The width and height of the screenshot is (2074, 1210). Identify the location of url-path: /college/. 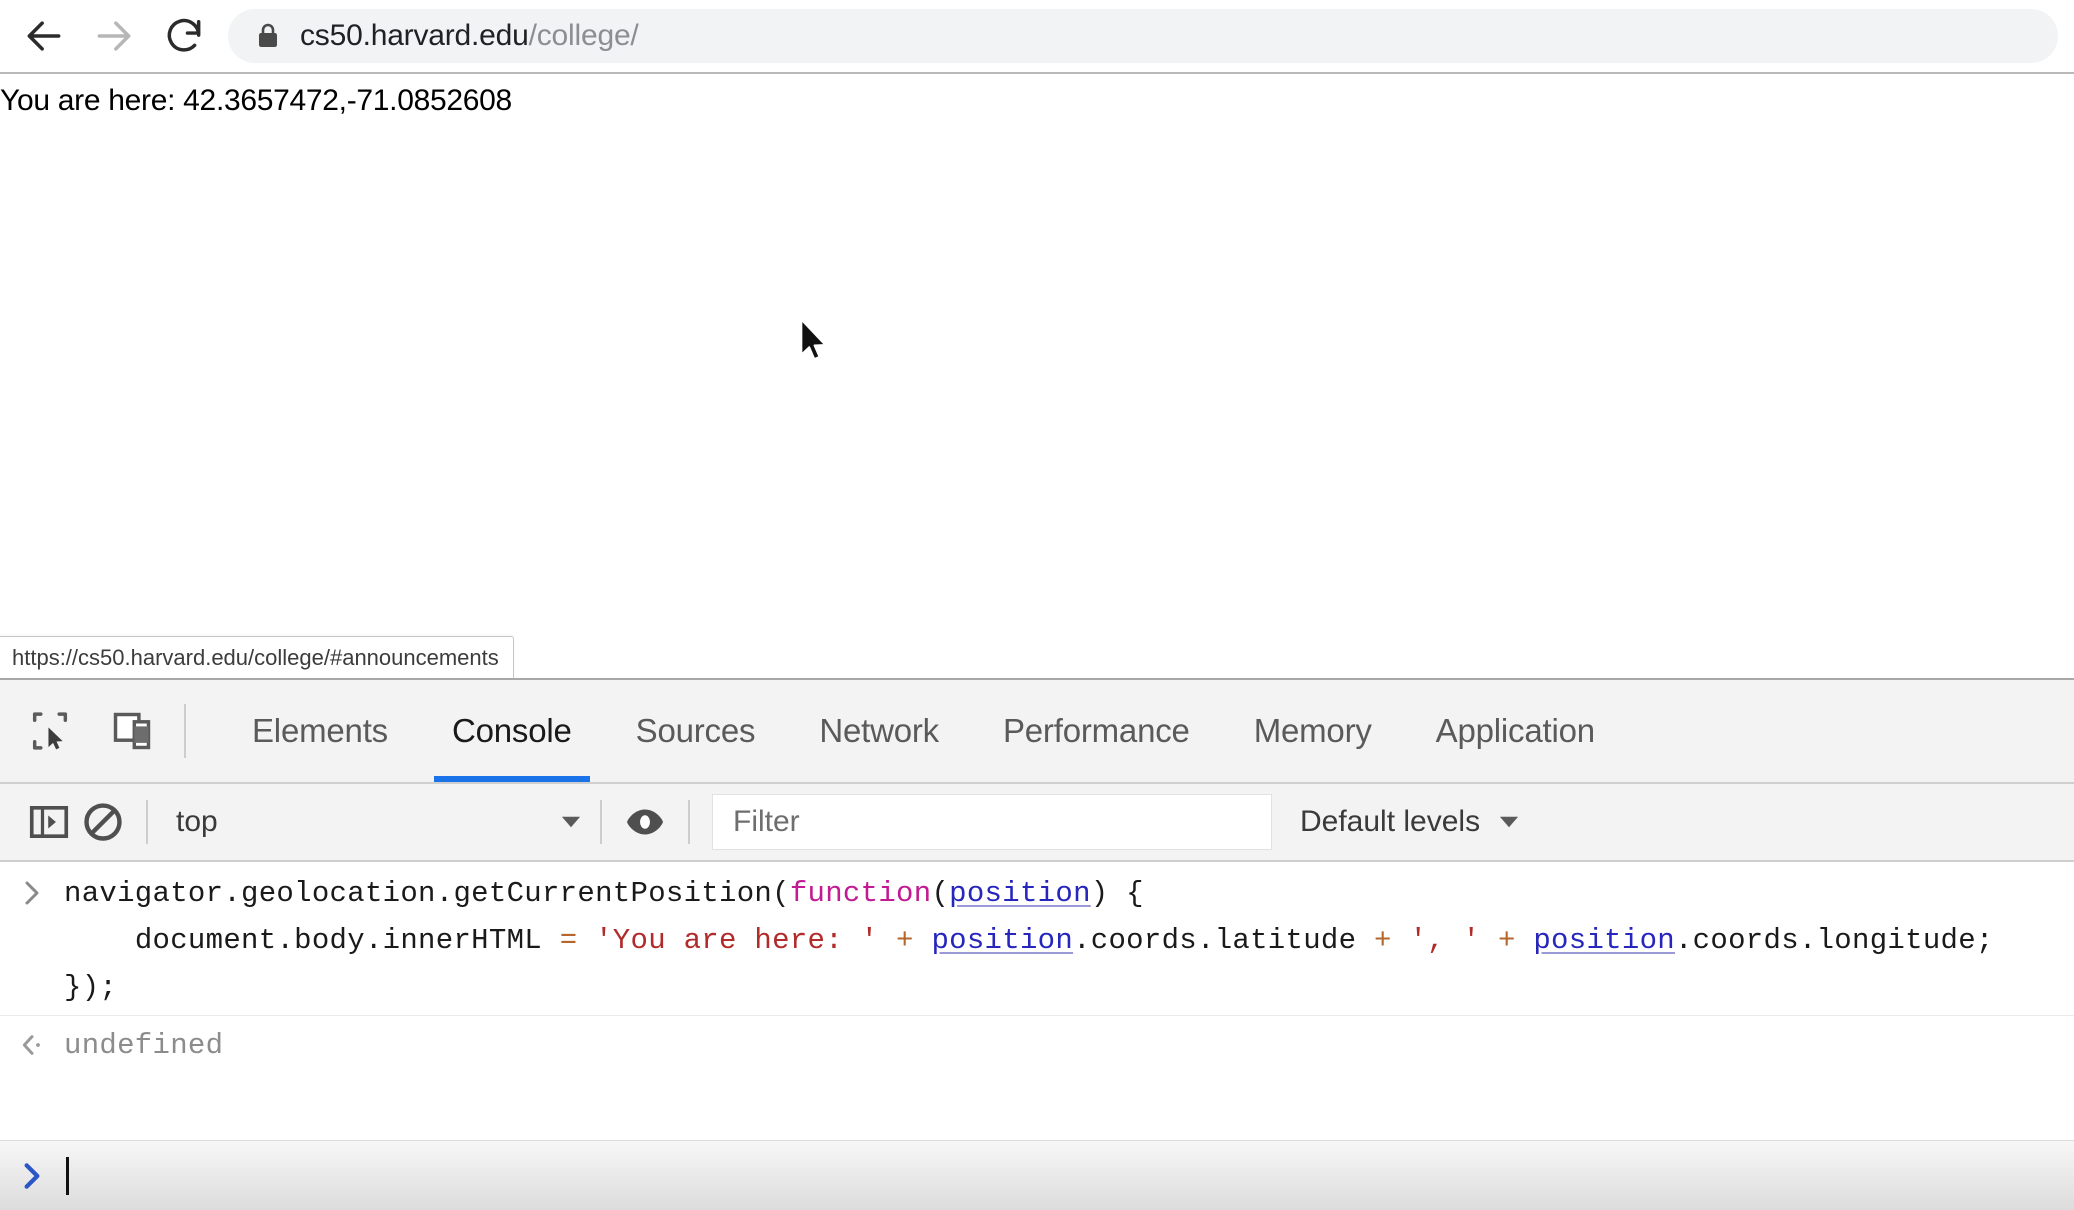
(583, 35).